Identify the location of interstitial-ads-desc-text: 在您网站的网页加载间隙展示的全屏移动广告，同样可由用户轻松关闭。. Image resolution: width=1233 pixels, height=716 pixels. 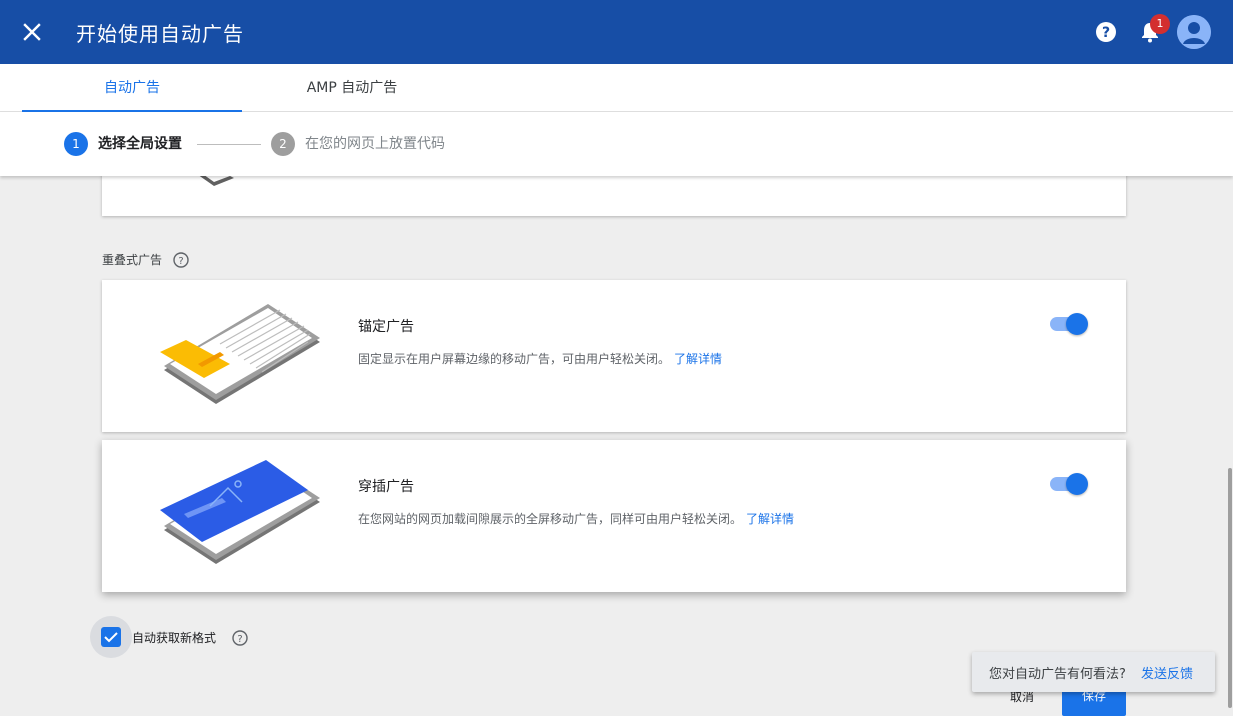
(550, 519).